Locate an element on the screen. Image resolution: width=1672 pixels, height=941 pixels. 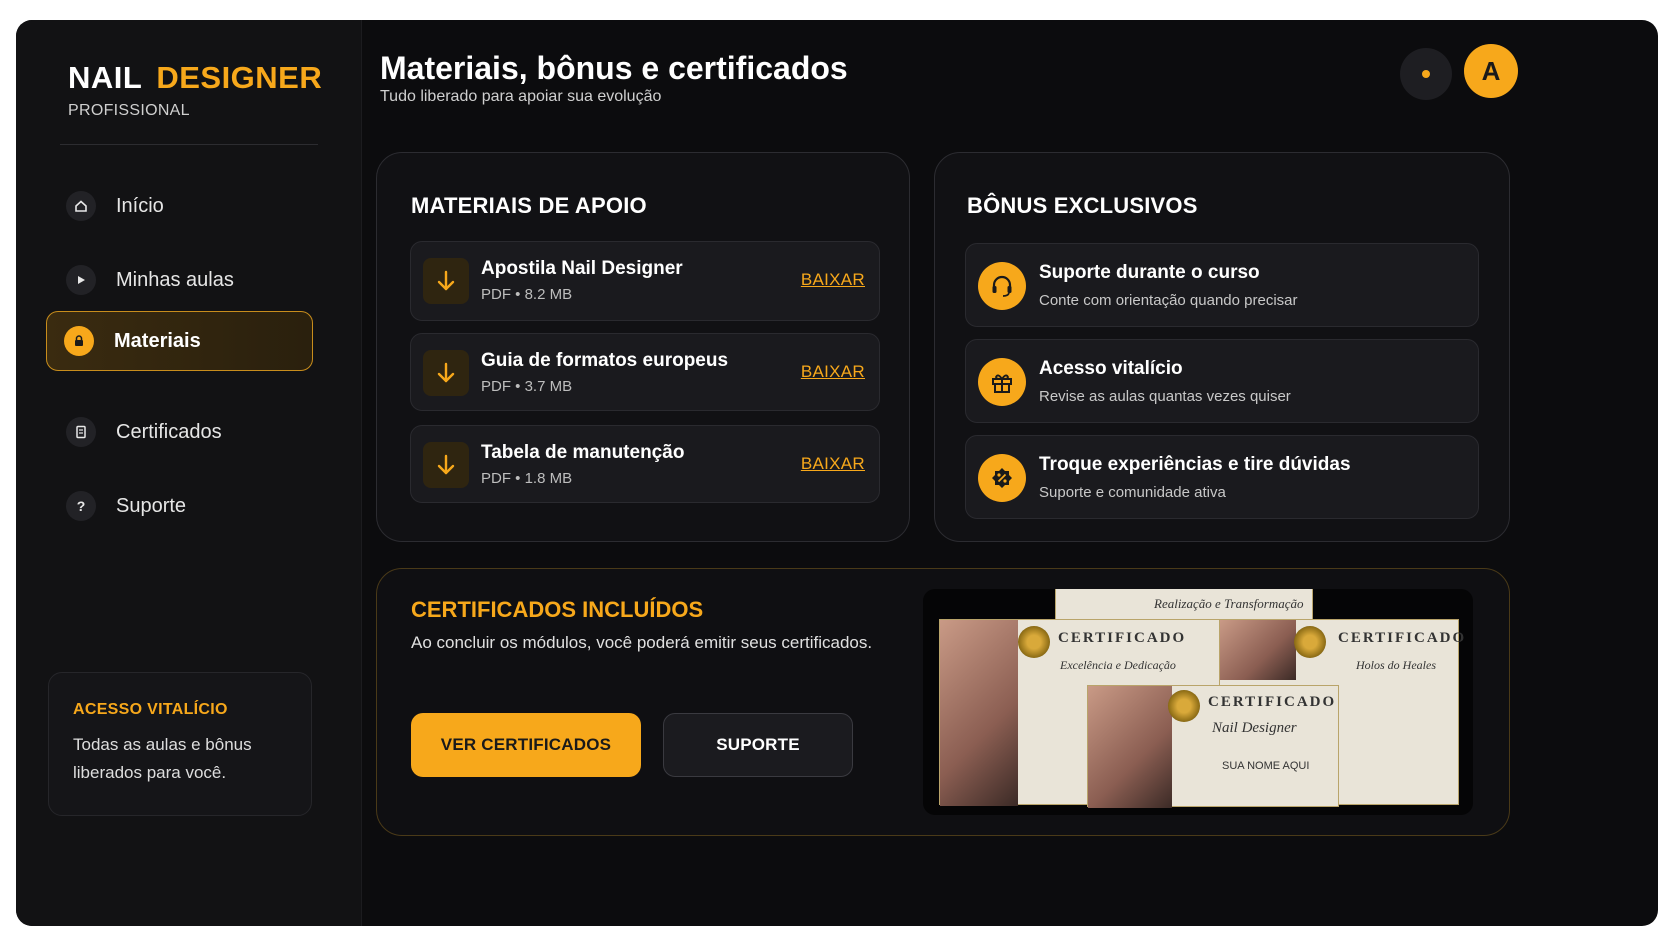
bonus-item-title: Acesso vitalício is located at coordinates (1111, 368).